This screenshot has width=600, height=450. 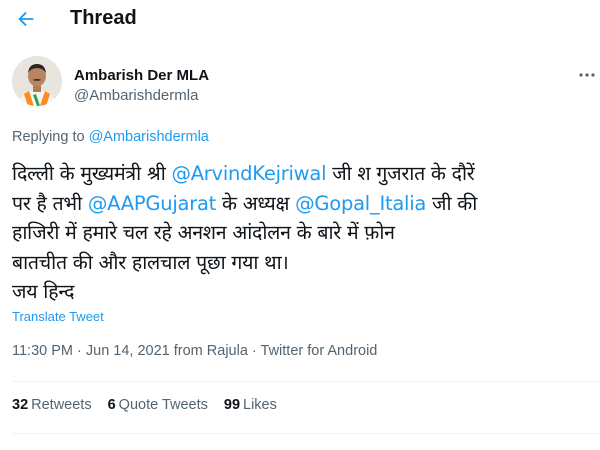 What do you see at coordinates (150, 262) in the screenshot?
I see `tweet-text-segment: बातचीत की और हालचाल पूछा गया था।` at bounding box center [150, 262].